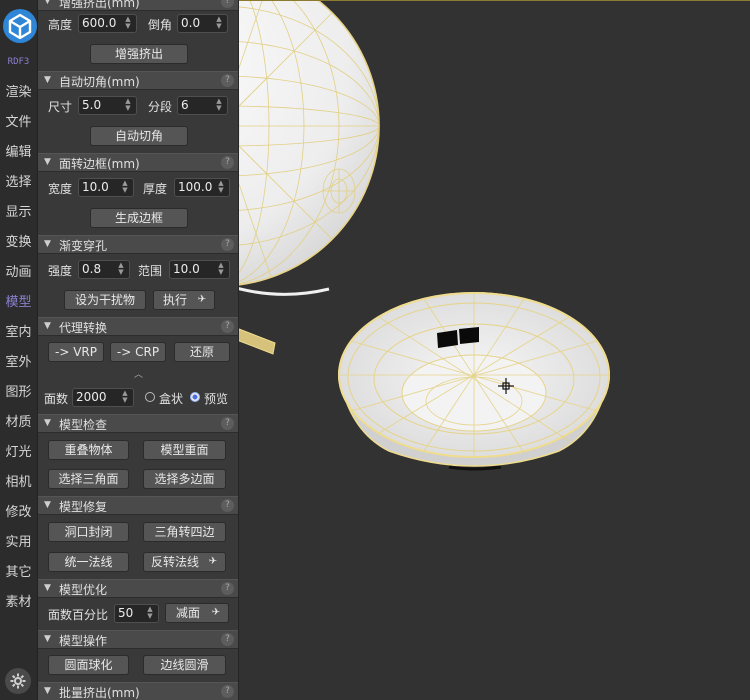 The height and width of the screenshot is (700, 750). Describe the element at coordinates (139, 54) in the screenshot. I see `enhanced-extrude-button: 增强挤出` at that location.